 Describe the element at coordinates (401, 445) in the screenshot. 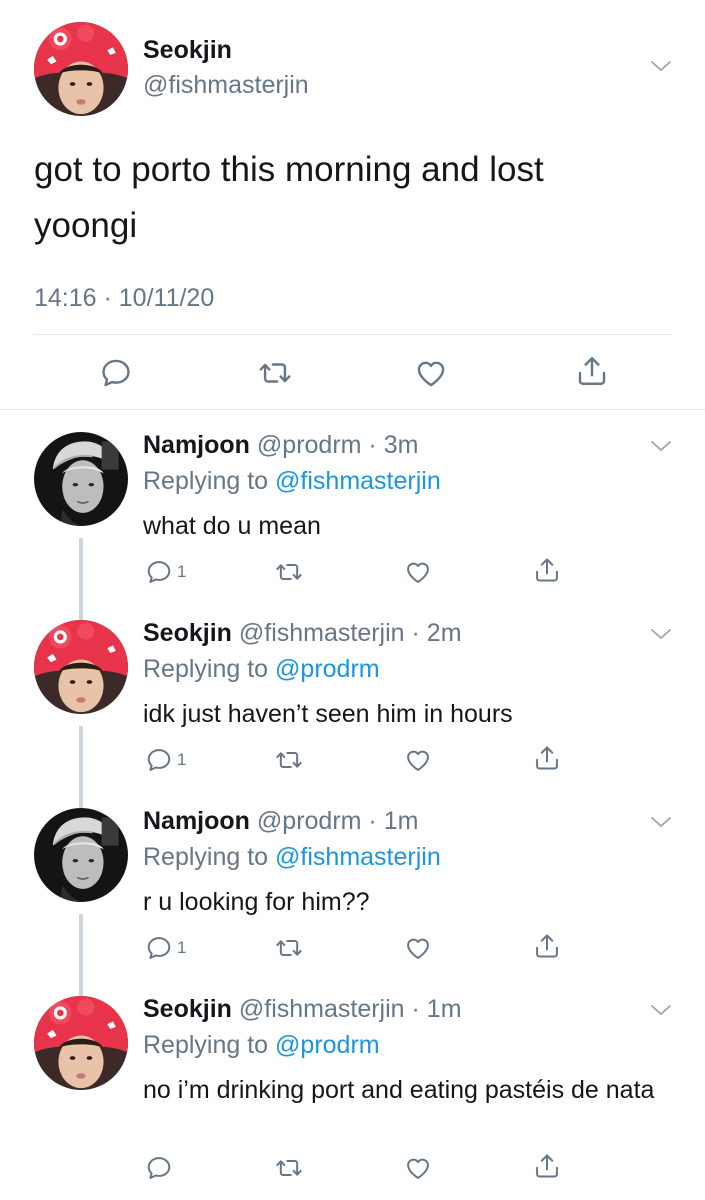

I see `reply-time: 3m` at that location.